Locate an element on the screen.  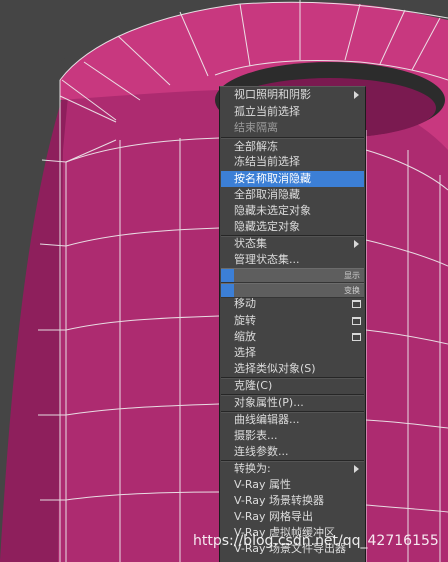
menu-item-label: 隐藏选定对象 is located at coordinates (267, 226).